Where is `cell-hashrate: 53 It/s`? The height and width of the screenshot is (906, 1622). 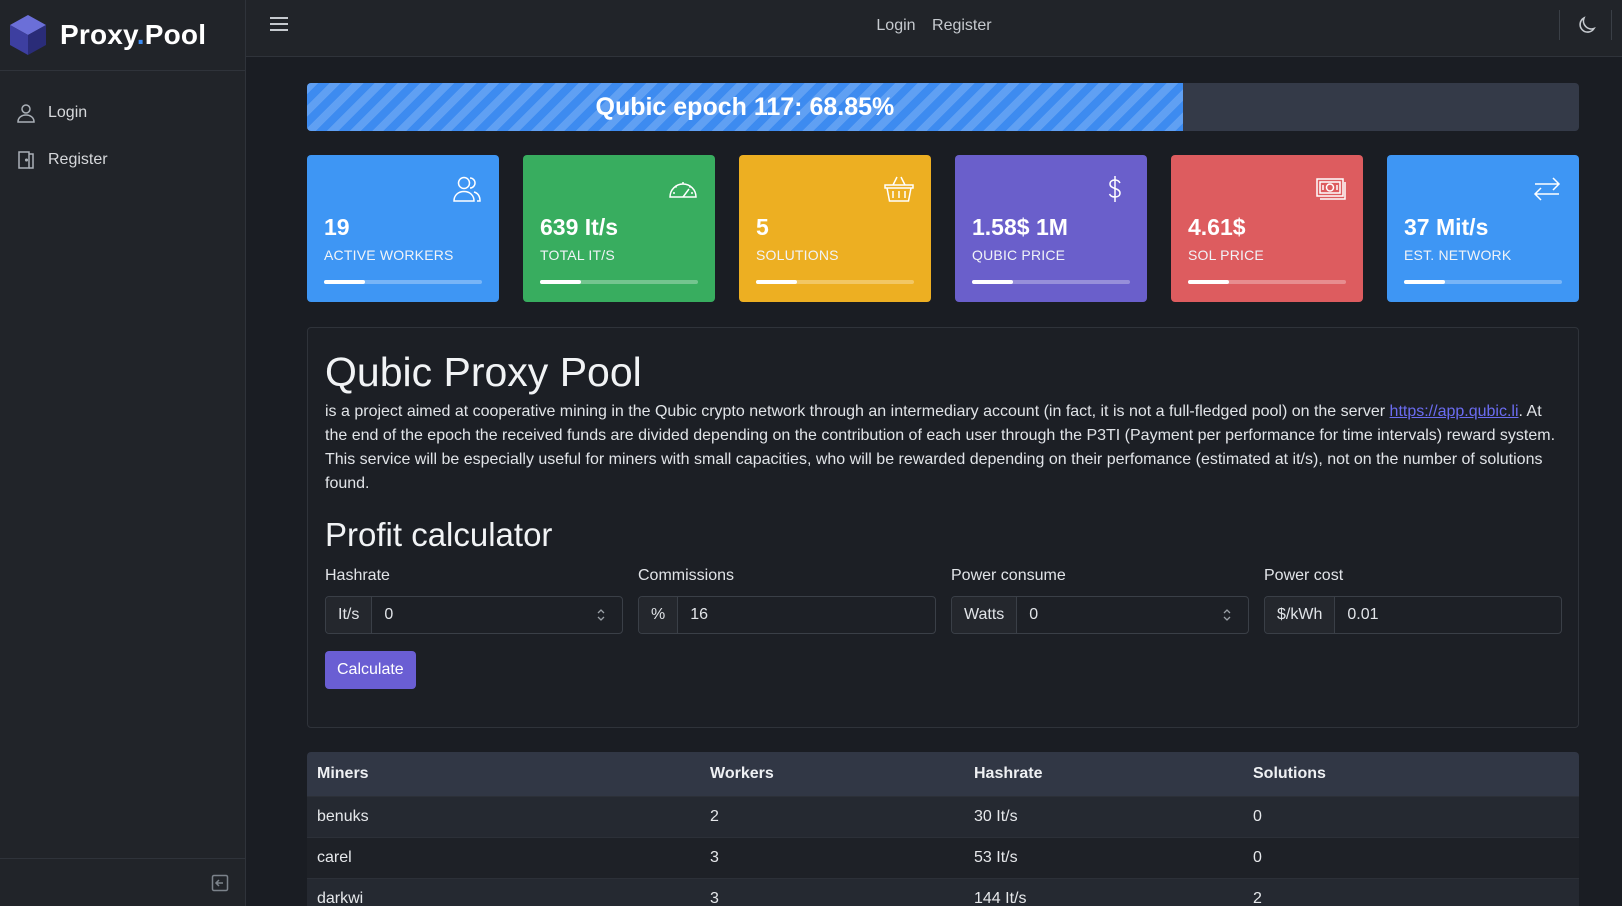
cell-hashrate: 53 It/s is located at coordinates (1103, 857).